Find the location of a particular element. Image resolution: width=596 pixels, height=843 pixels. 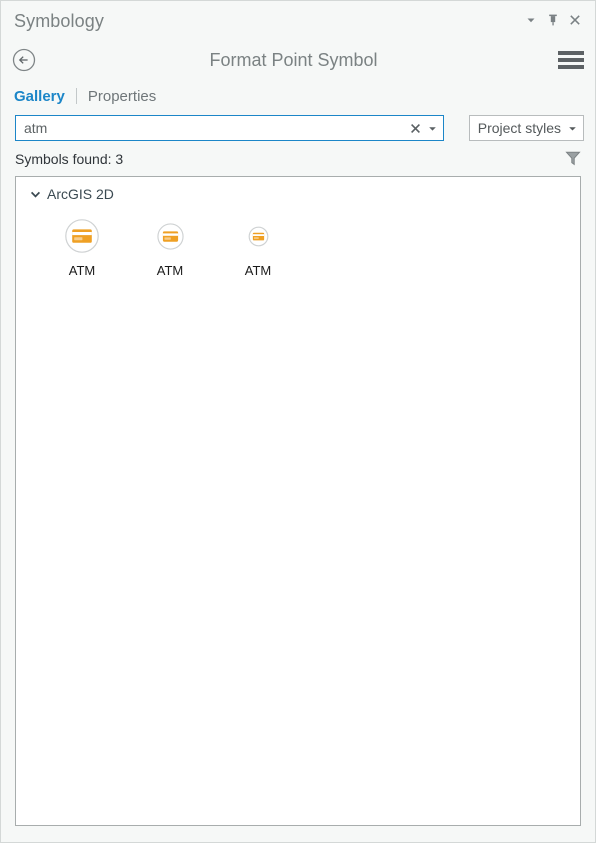

style-scope-label: Project styles is located at coordinates (519, 128).